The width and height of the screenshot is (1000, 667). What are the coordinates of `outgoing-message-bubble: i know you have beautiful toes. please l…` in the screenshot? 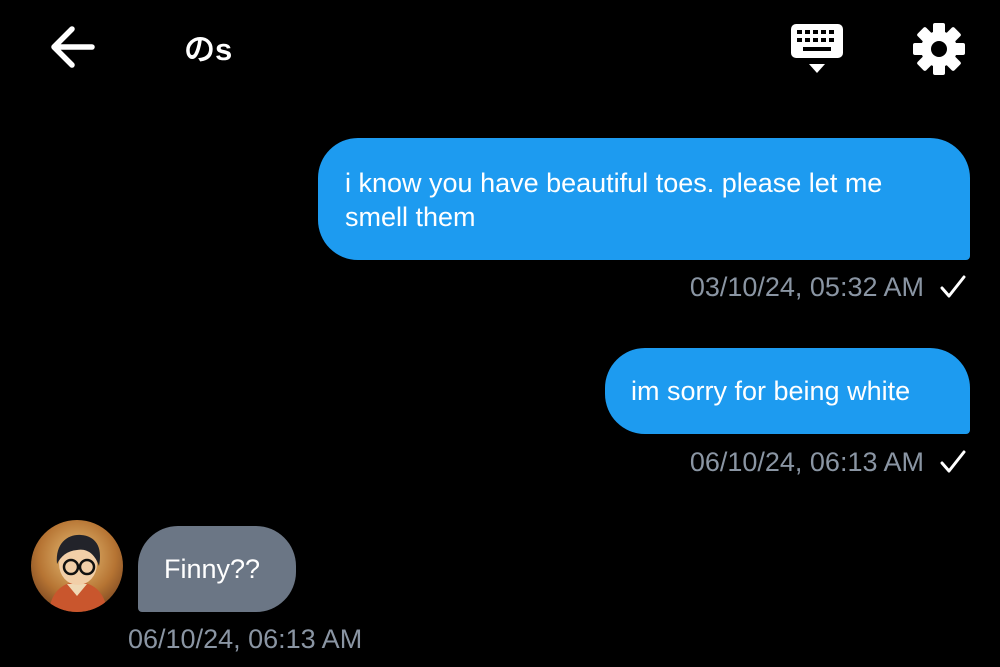 It's located at (644, 199).